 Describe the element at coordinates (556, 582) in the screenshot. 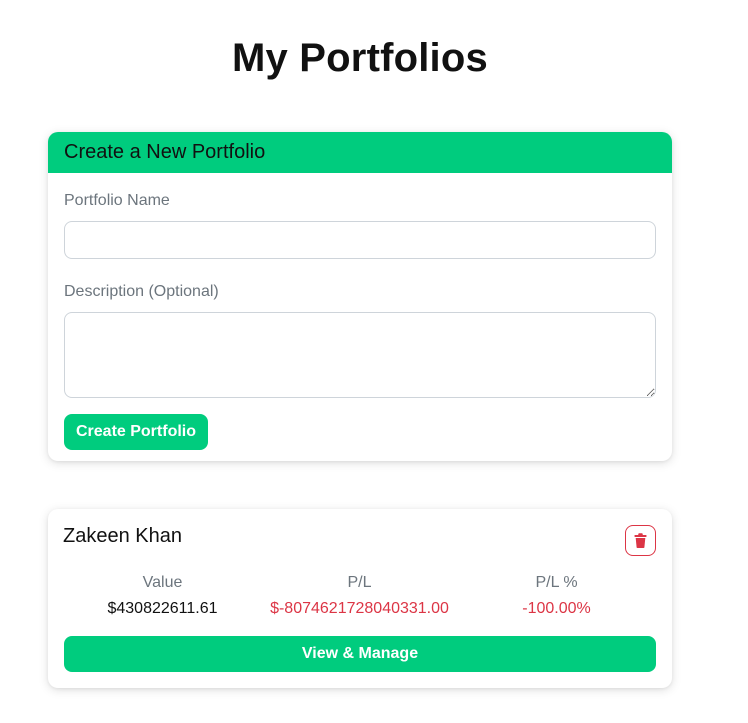

I see `pl-percent-label: P/L %` at that location.